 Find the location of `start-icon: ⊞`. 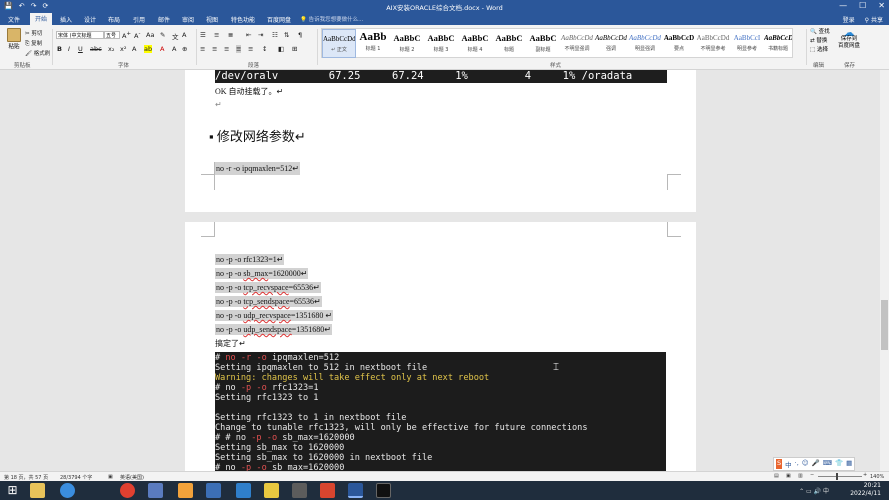

start-icon: ⊞ is located at coordinates (12, 490).